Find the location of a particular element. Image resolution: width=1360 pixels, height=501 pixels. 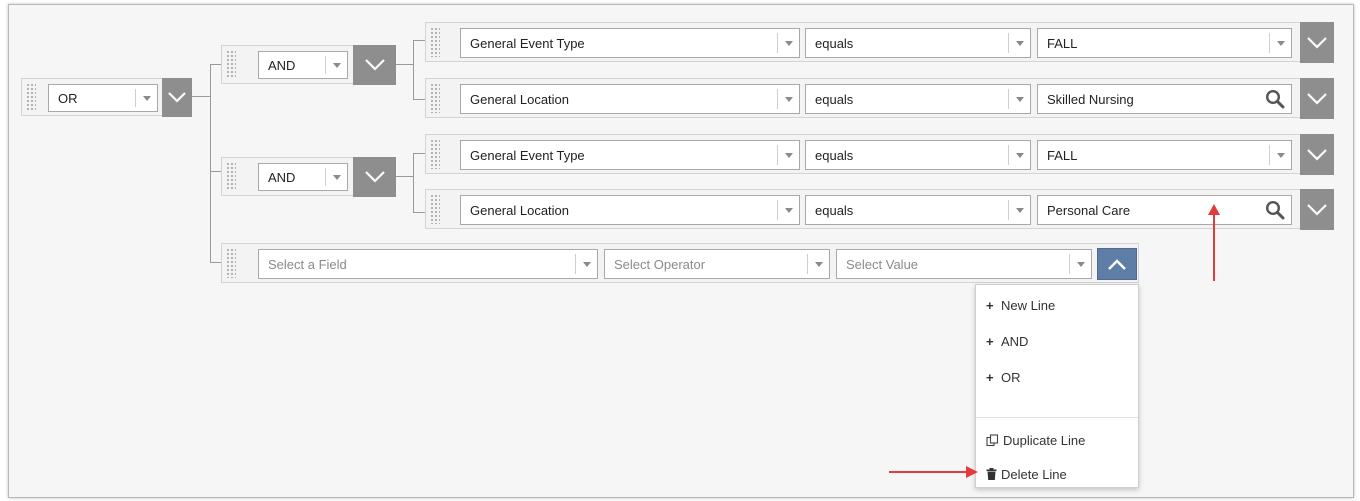

operator-placeholder: Select Operator is located at coordinates (660, 264).